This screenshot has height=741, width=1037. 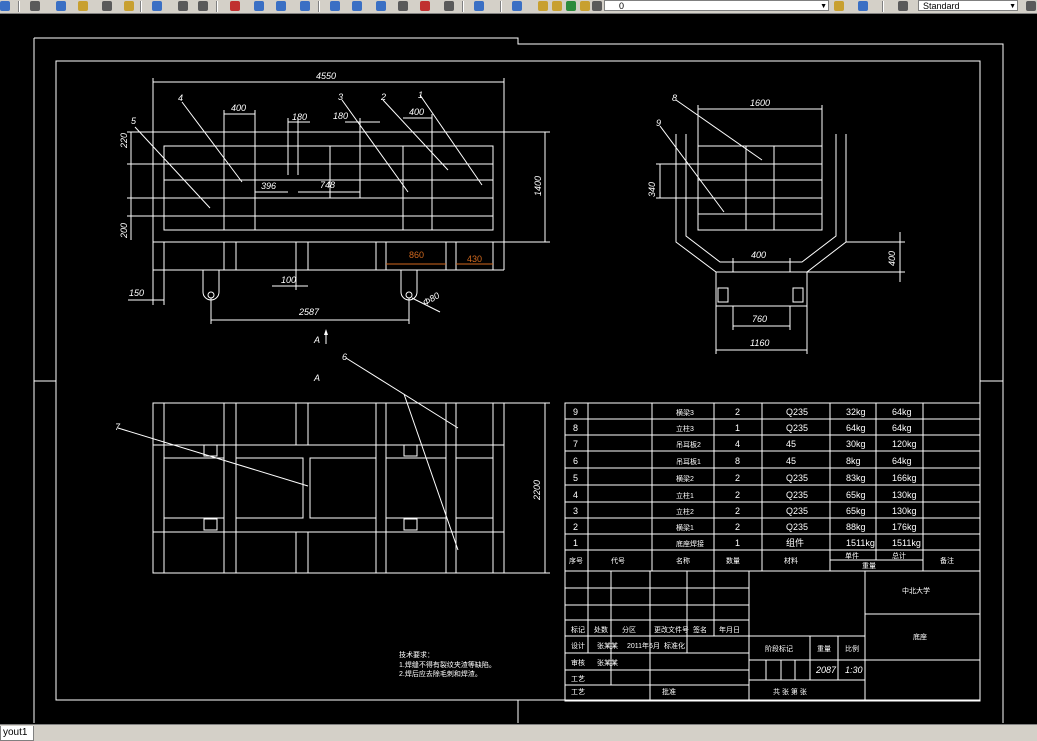 What do you see at coordinates (327, 185) in the screenshot?
I see `dim-748: 748` at bounding box center [327, 185].